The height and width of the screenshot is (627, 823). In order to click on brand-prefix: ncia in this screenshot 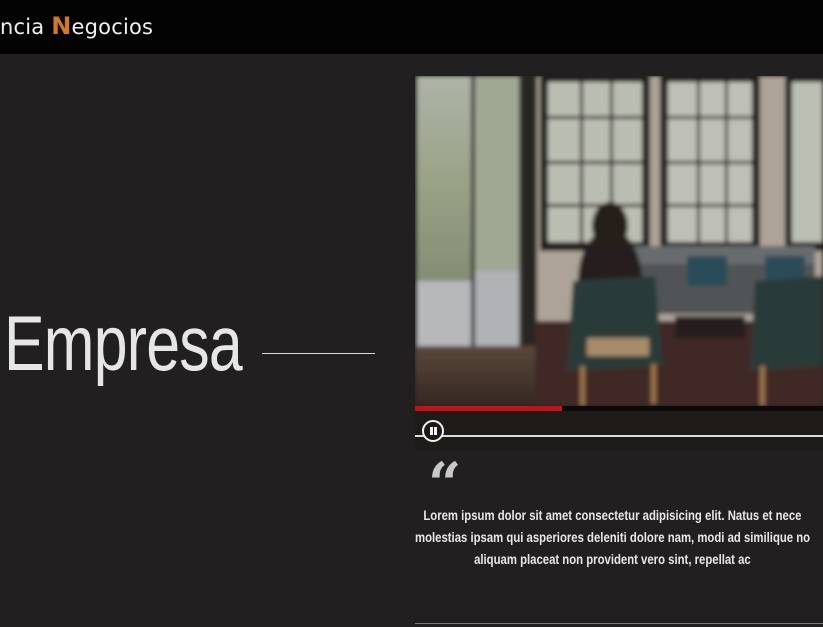, I will do `click(26, 27)`.